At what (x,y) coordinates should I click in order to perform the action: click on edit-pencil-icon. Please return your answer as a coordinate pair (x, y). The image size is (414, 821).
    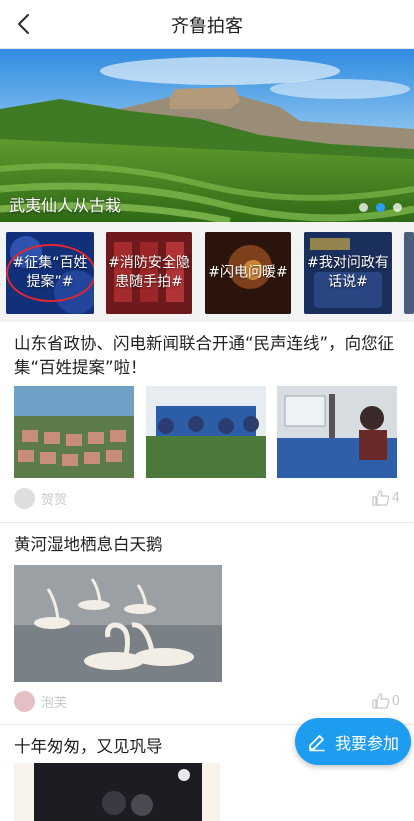
    Looking at the image, I should click on (317, 742).